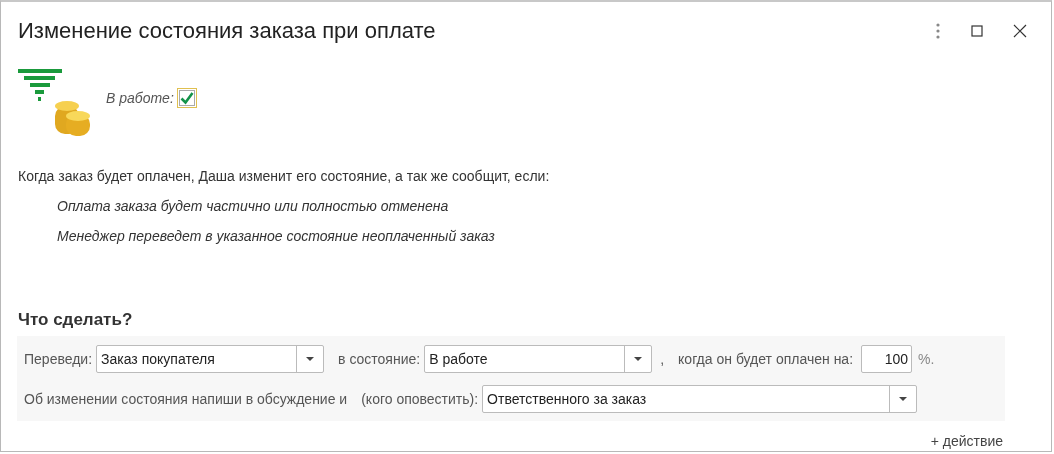  Describe the element at coordinates (887, 359) in the screenshot. I see `percent-field: 100` at that location.